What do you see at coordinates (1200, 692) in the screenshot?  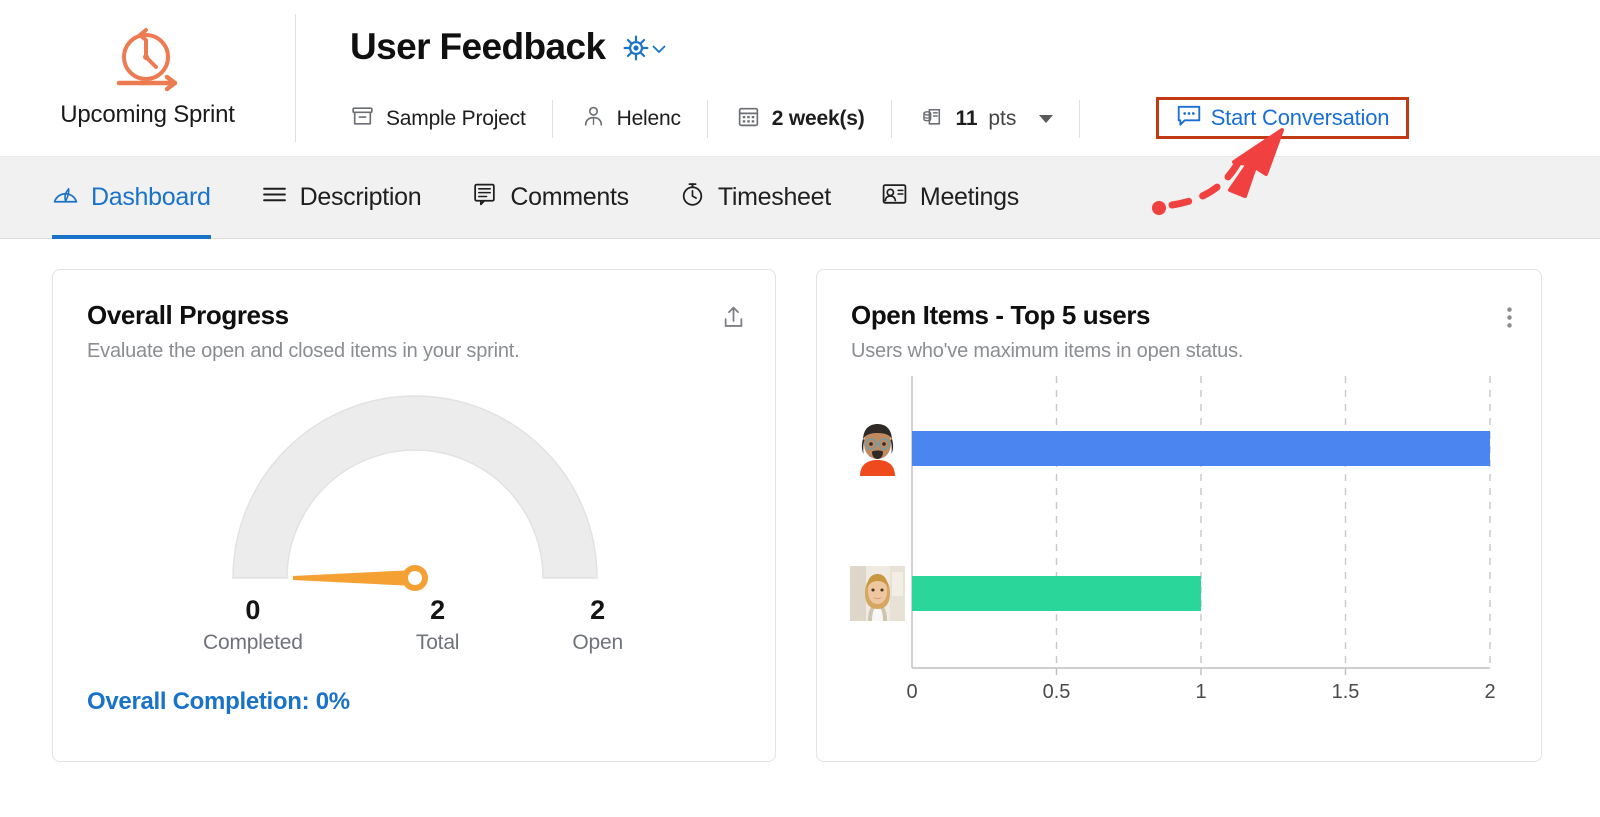 I see `svg-text: 1` at bounding box center [1200, 692].